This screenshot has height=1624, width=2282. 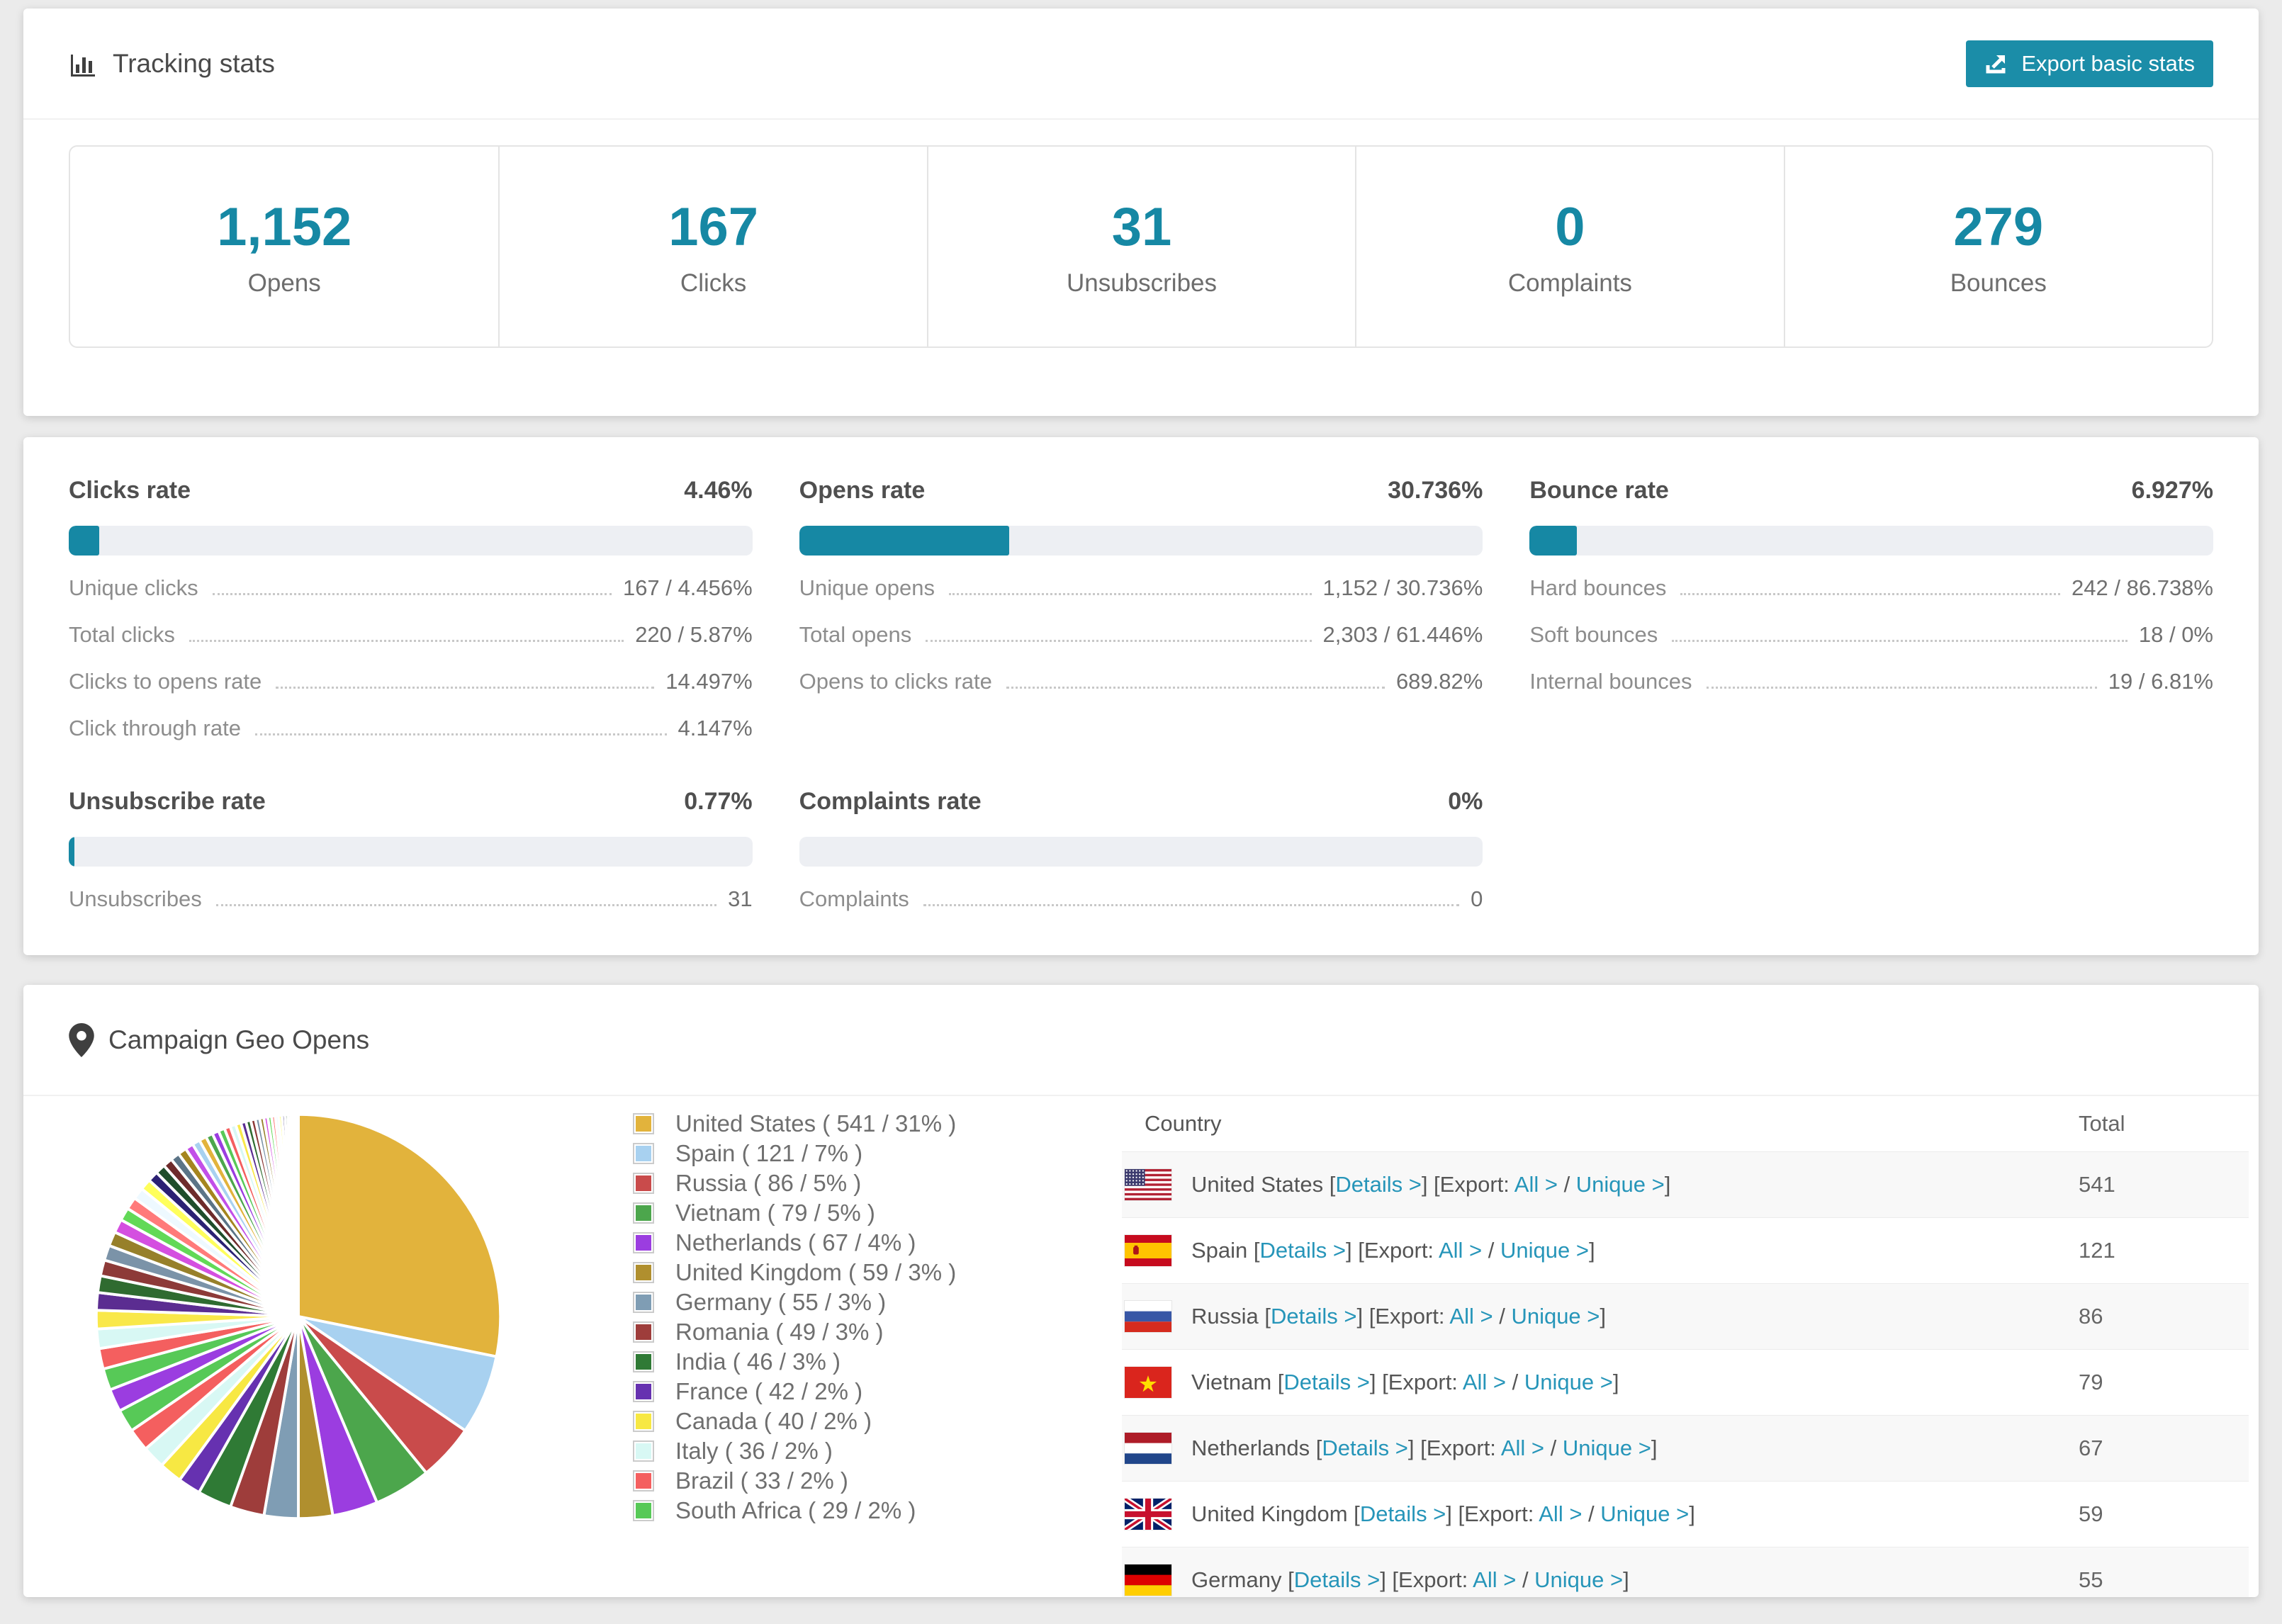 What do you see at coordinates (2175, 635) in the screenshot?
I see `rate-detail-value: 18 / 0%` at bounding box center [2175, 635].